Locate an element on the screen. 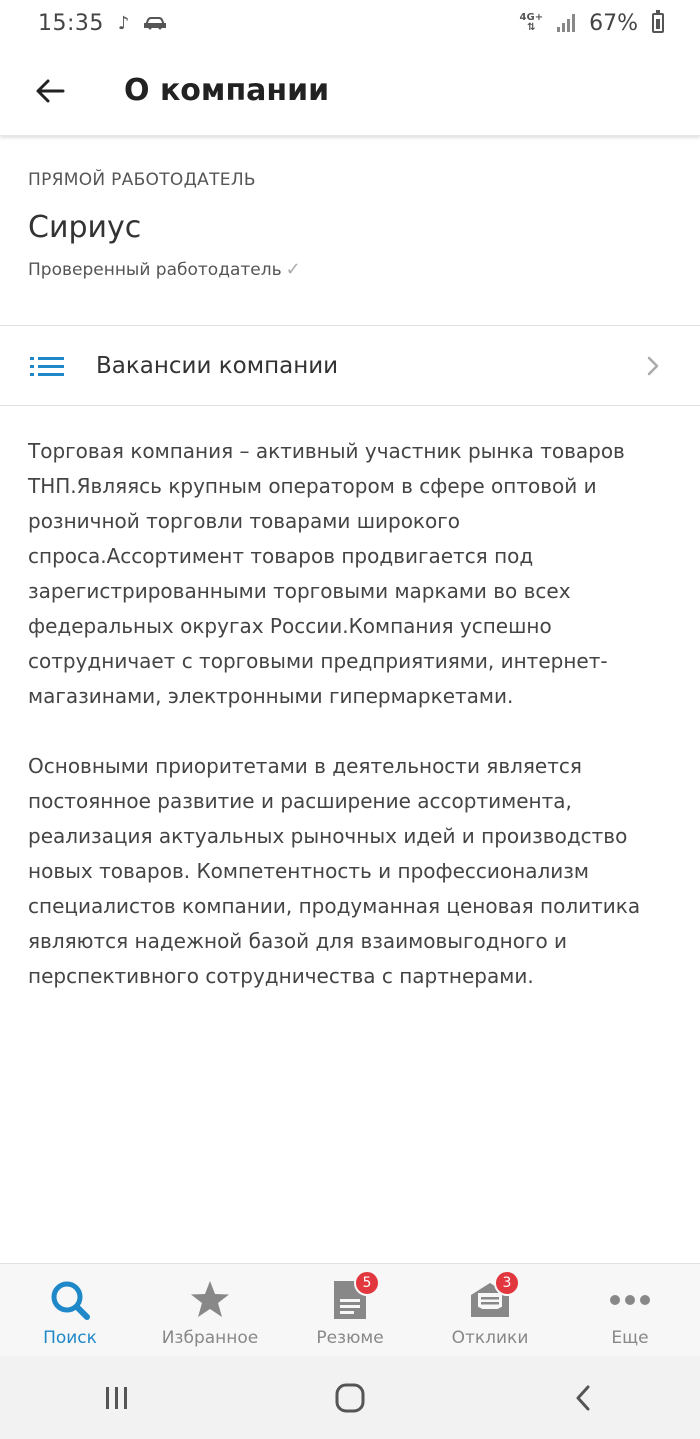 The image size is (700, 1439). chevron-left-icon is located at coordinates (583, 1397).